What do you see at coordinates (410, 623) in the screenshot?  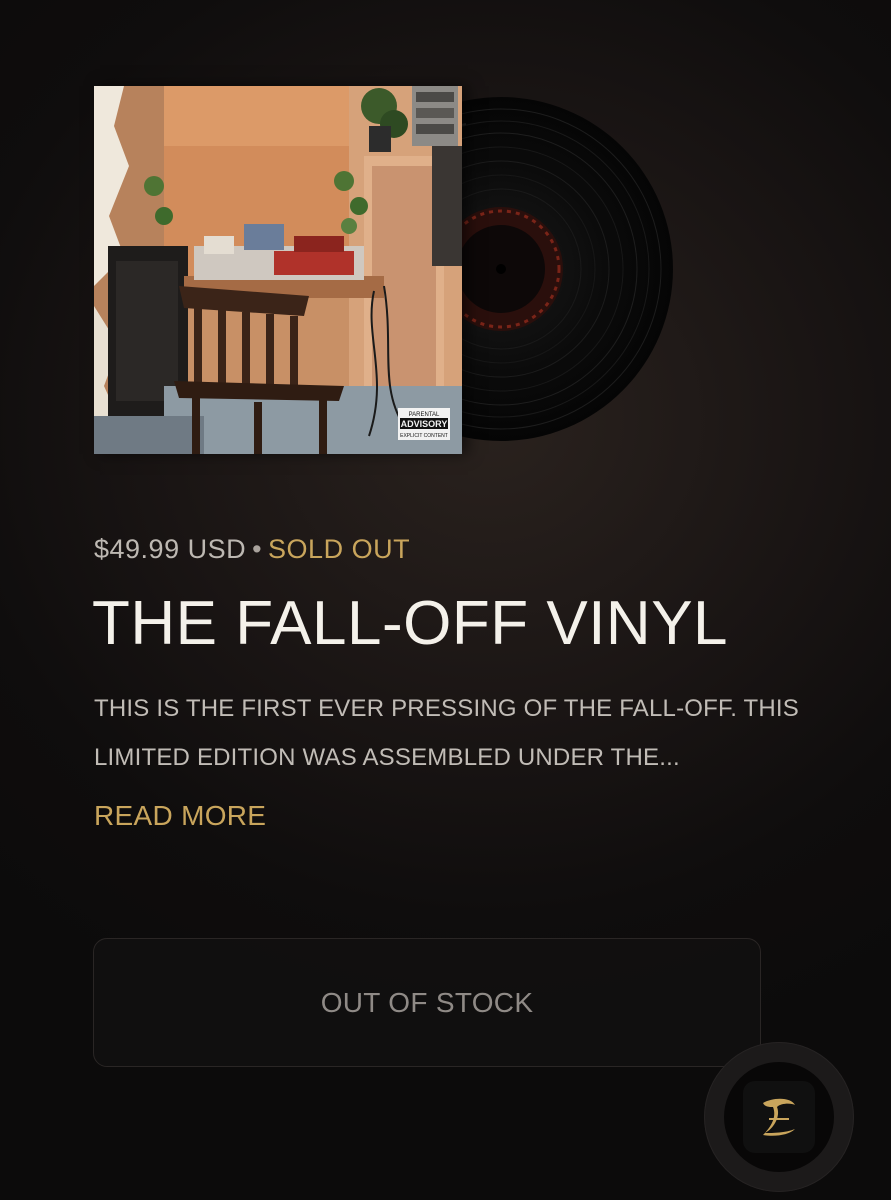 I see `product-title: THE FALL-OFF VINYL` at bounding box center [410, 623].